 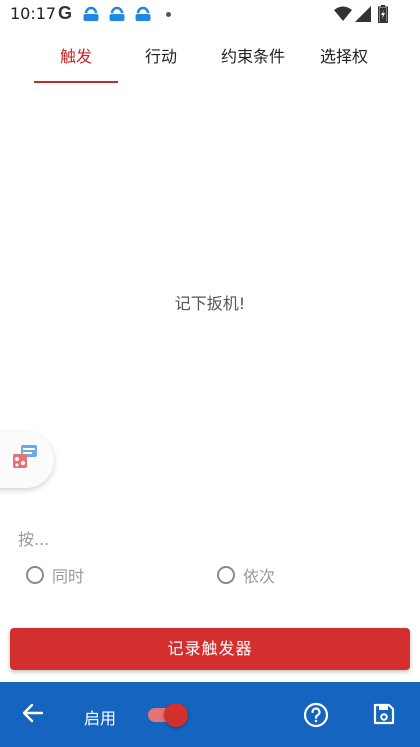 What do you see at coordinates (176, 715) in the screenshot?
I see `toggle-thumb` at bounding box center [176, 715].